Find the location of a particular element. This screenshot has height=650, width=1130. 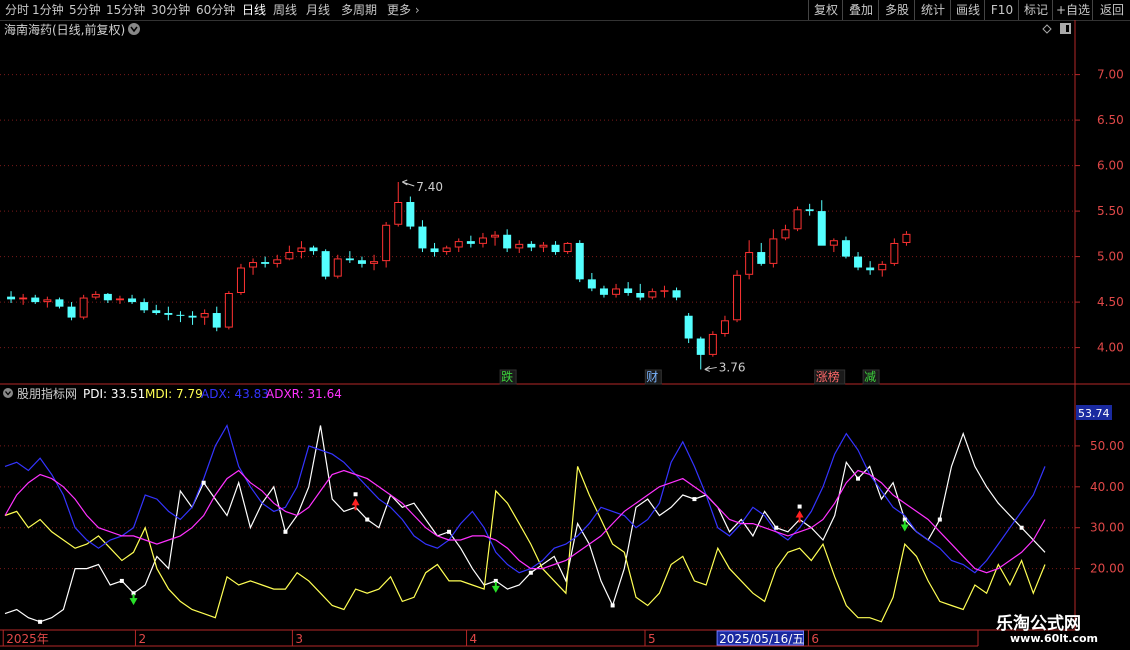

price-tick-label: 4.00 is located at coordinates (1110, 348).